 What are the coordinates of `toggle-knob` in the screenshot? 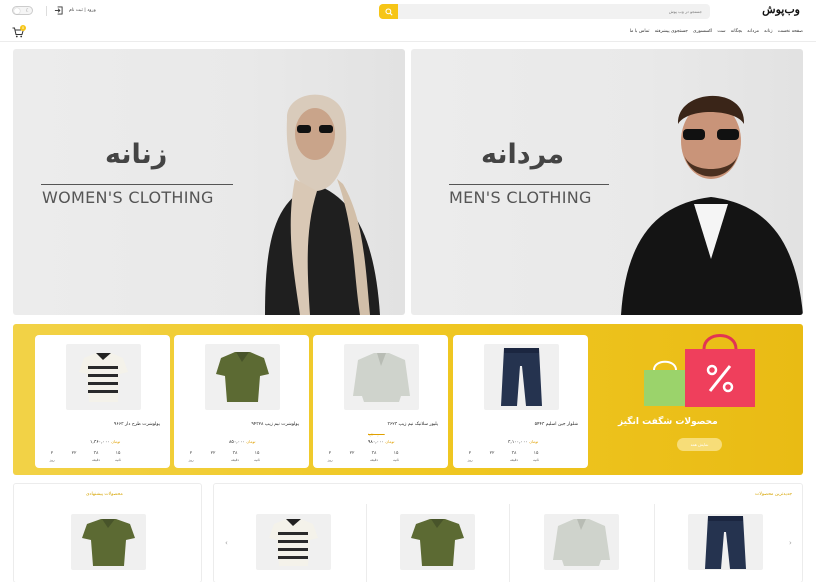 It's located at (17, 11).